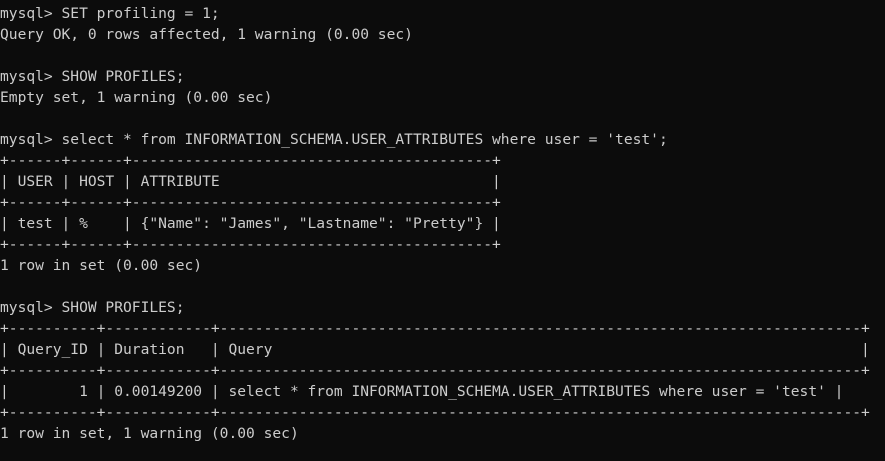 The image size is (885, 461). I want to click on table-header-row: | Query_ID | Duration | Query |, so click(435, 349).